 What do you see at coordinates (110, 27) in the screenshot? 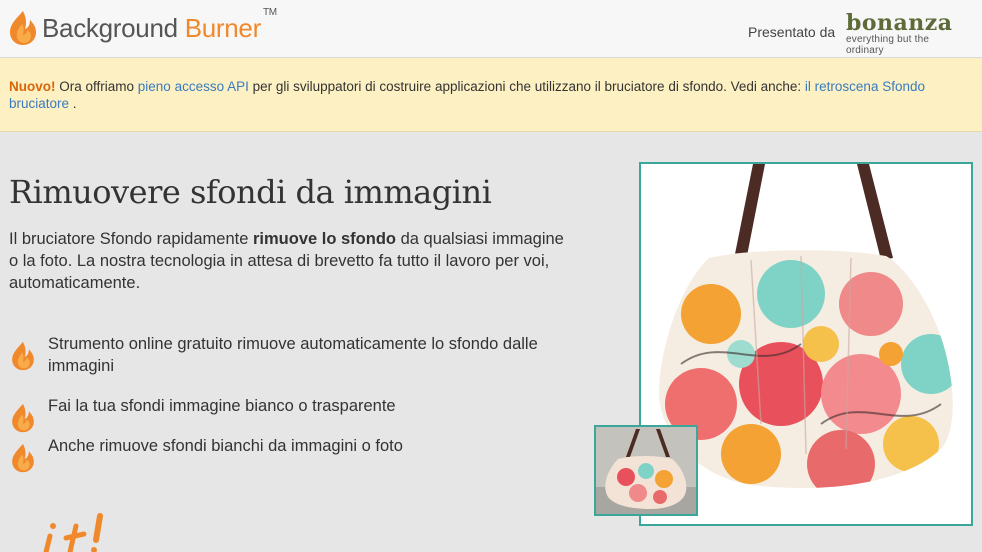
I see `logo-text-background: Background` at bounding box center [110, 27].